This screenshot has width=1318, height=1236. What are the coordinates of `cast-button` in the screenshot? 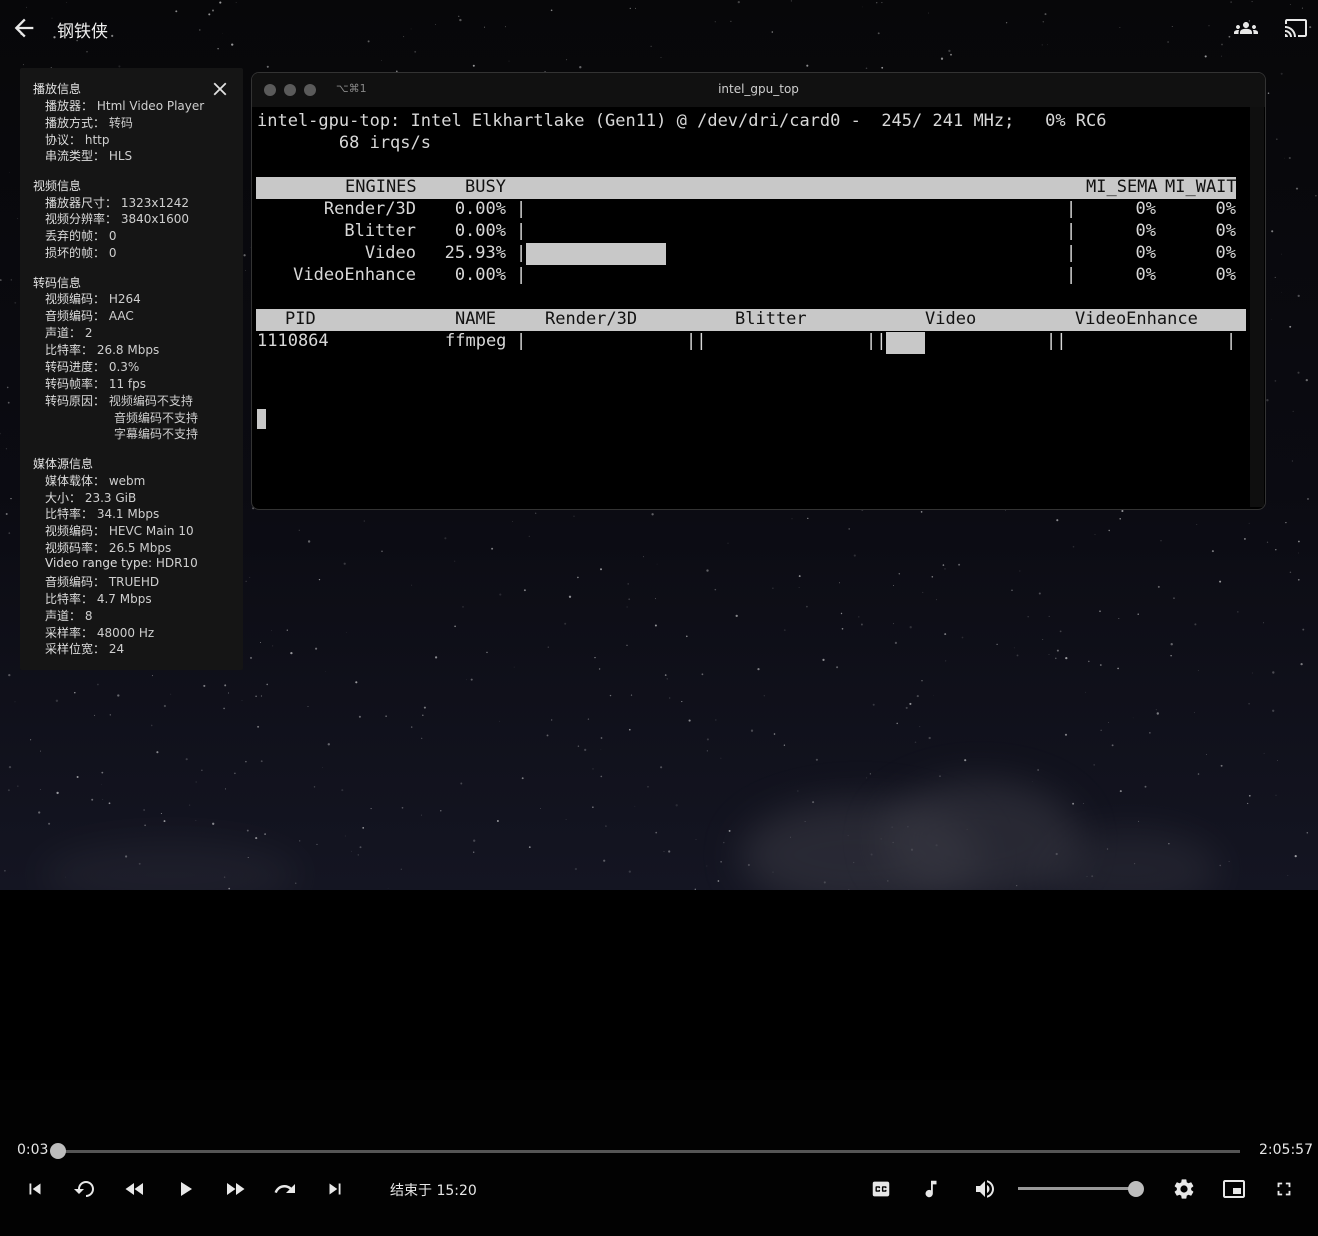 It's located at (1296, 28).